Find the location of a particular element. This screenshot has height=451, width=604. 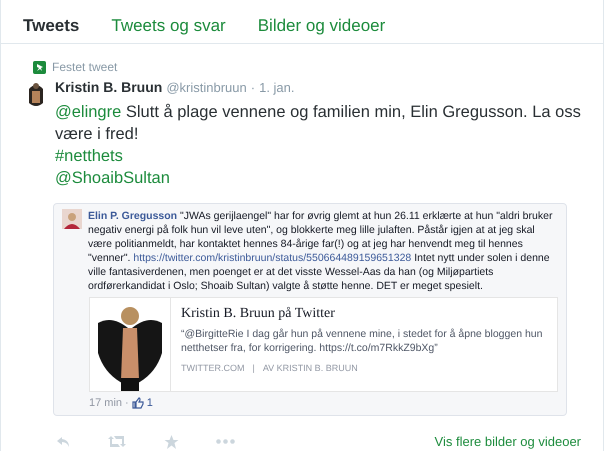

tag-link: @ShoaibSultan is located at coordinates (112, 178).